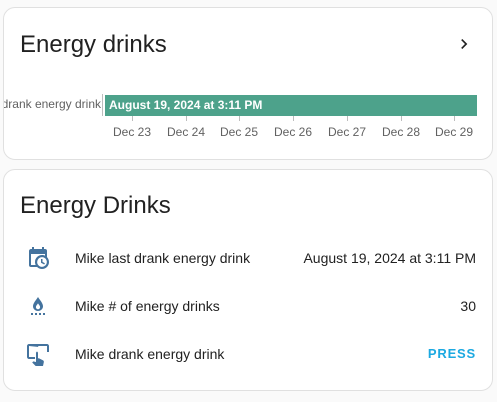 The height and width of the screenshot is (402, 497). Describe the element at coordinates (248, 354) in the screenshot. I see `entity-row-drank-button: Mike drank energy drink PRESS` at that location.